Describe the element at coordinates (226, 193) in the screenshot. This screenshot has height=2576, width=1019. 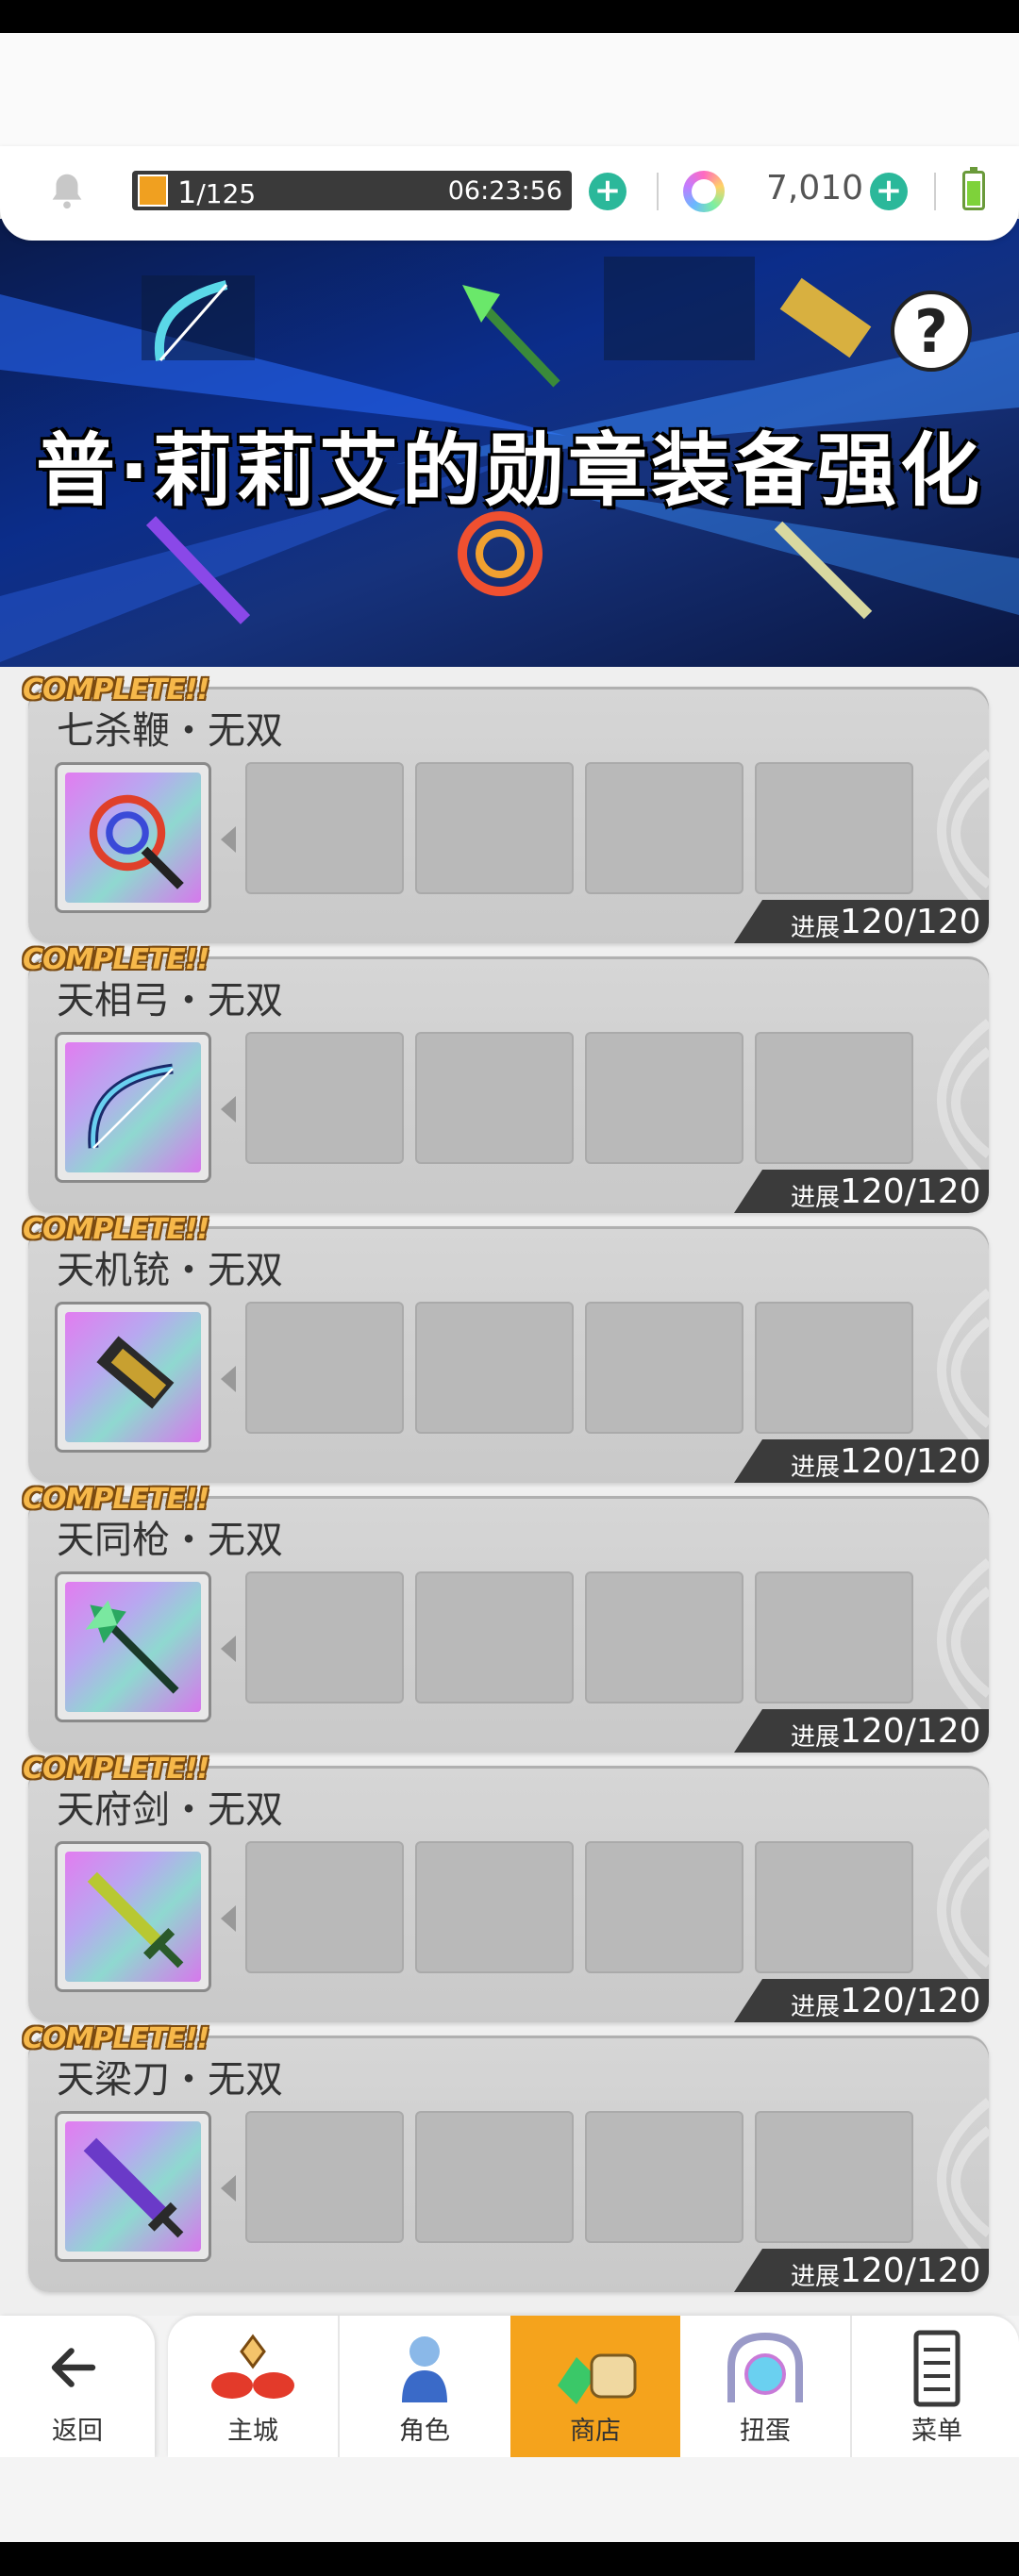
I see `stamina-max: /125` at that location.